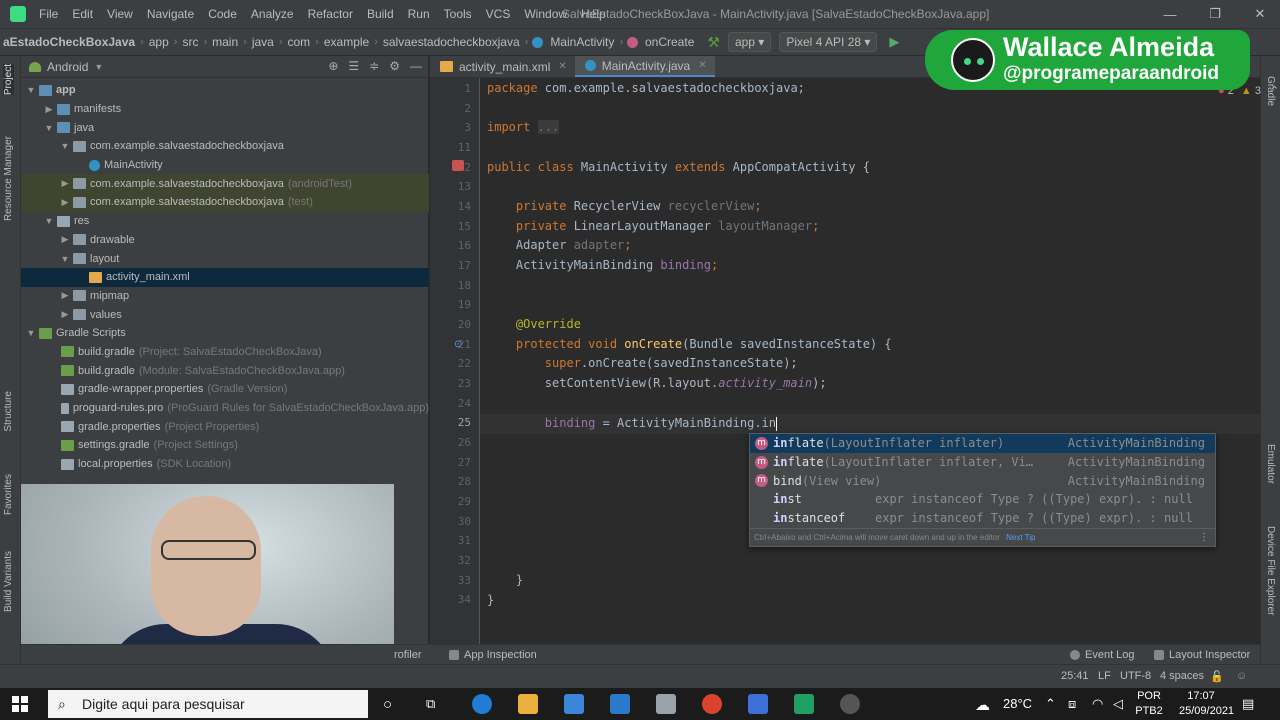  What do you see at coordinates (225, 333) in the screenshot?
I see `tree-item-gradle-scripts: ▼ Gradle Scripts` at bounding box center [225, 333].